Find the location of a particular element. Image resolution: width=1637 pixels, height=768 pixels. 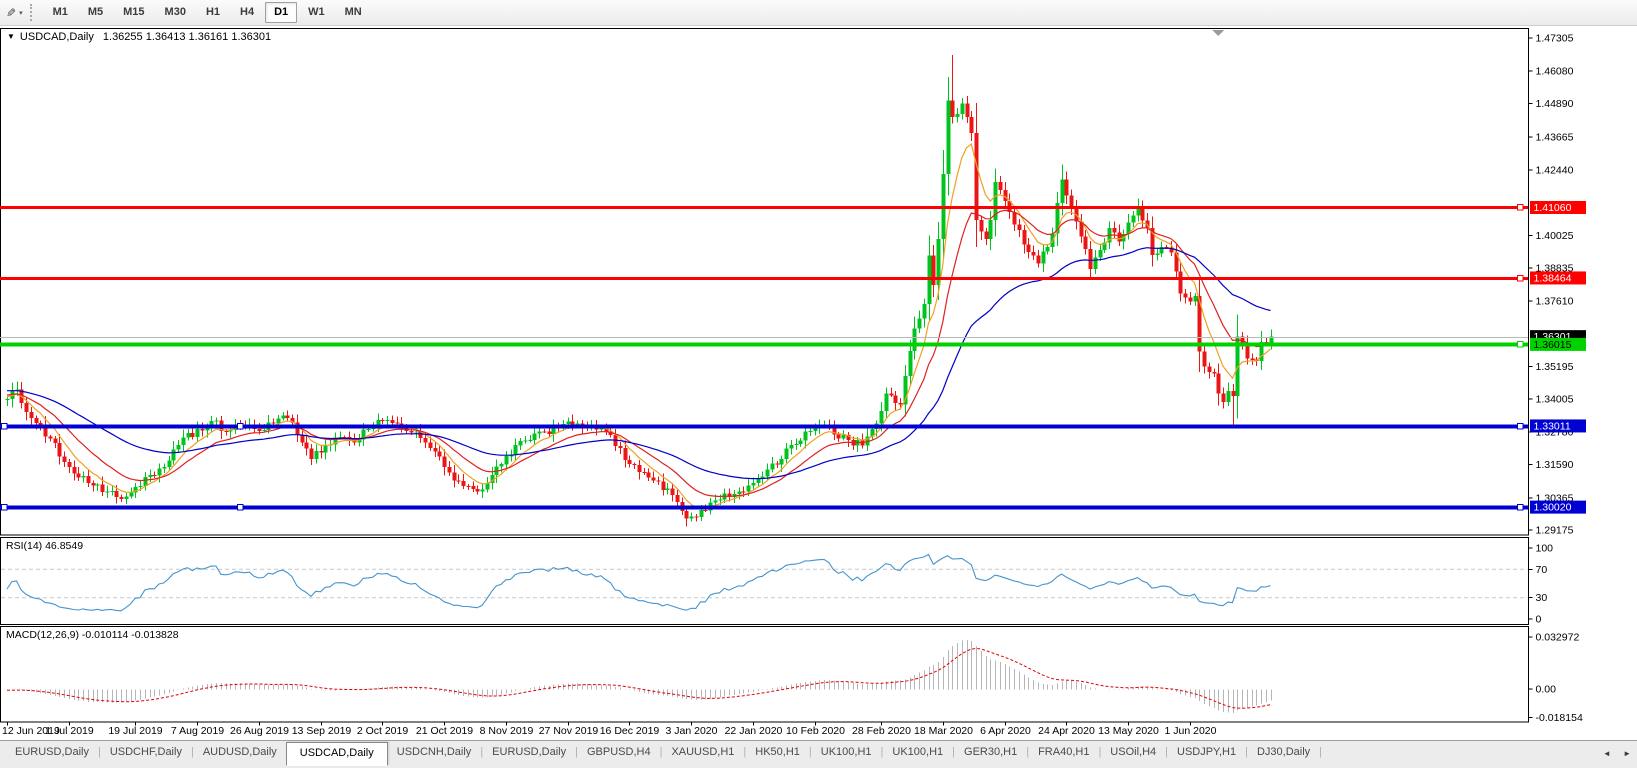

svg-text: 22 Jan 2020 is located at coordinates (754, 731).